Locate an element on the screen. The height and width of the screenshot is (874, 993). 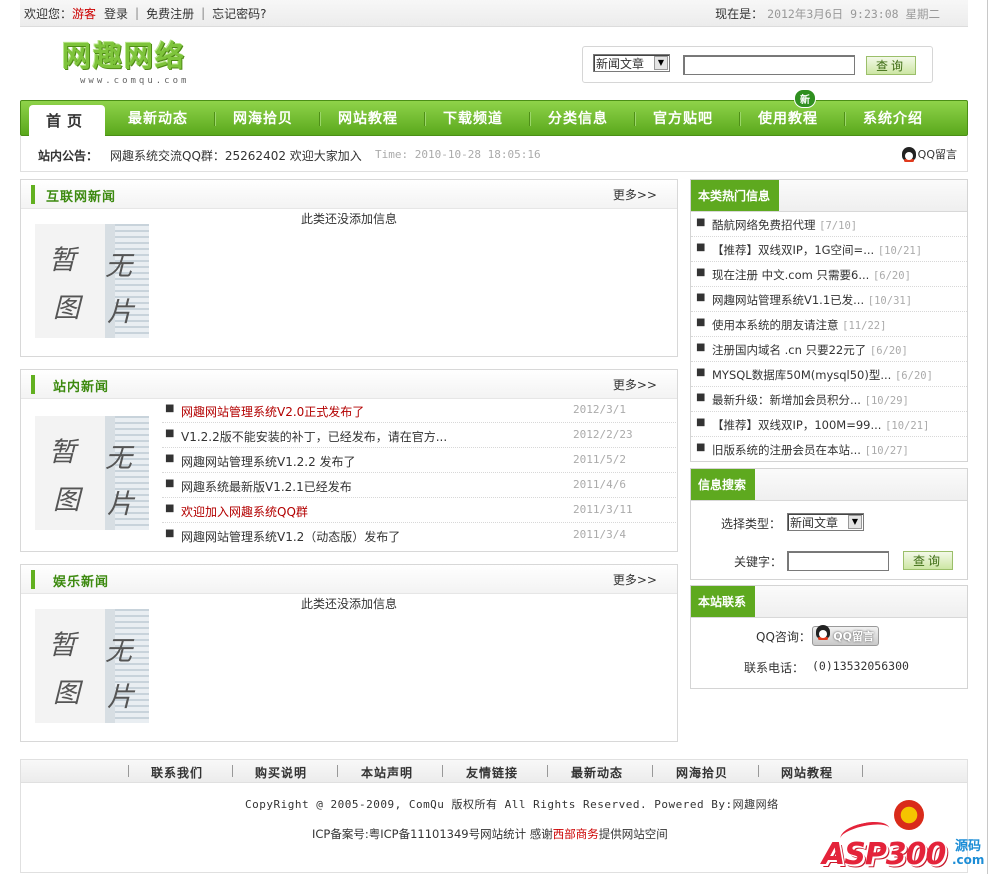
news-title: 欢迎加入网趣系统QQ群 is located at coordinates (244, 511).